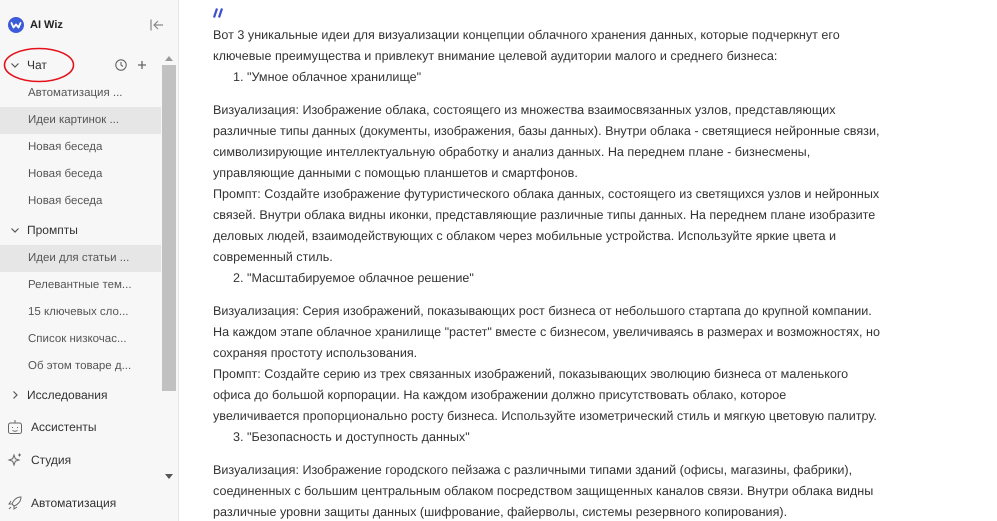  I want to click on list-item: 1. "Умное облачное хранилище", so click(327, 77).